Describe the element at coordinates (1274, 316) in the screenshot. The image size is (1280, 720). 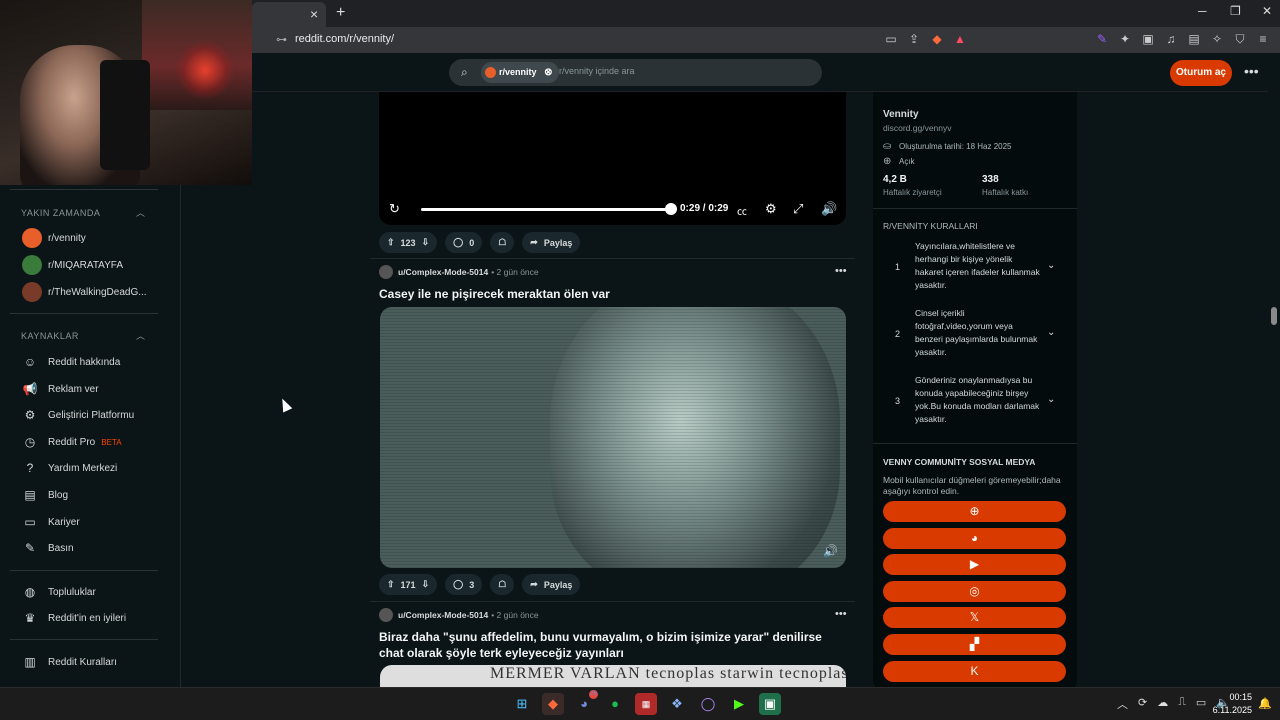
I see `scroll-thumb` at that location.